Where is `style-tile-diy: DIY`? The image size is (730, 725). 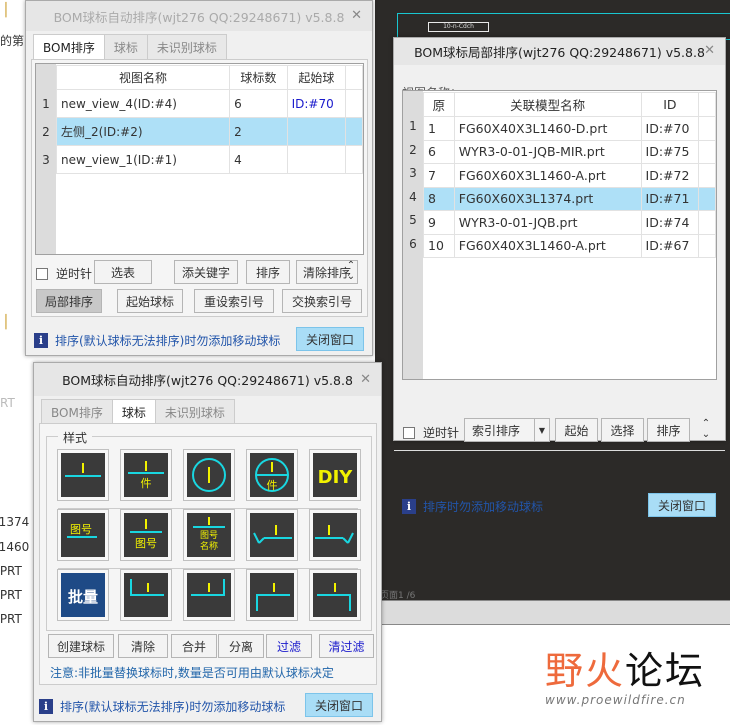 style-tile-diy: DIY is located at coordinates (335, 475).